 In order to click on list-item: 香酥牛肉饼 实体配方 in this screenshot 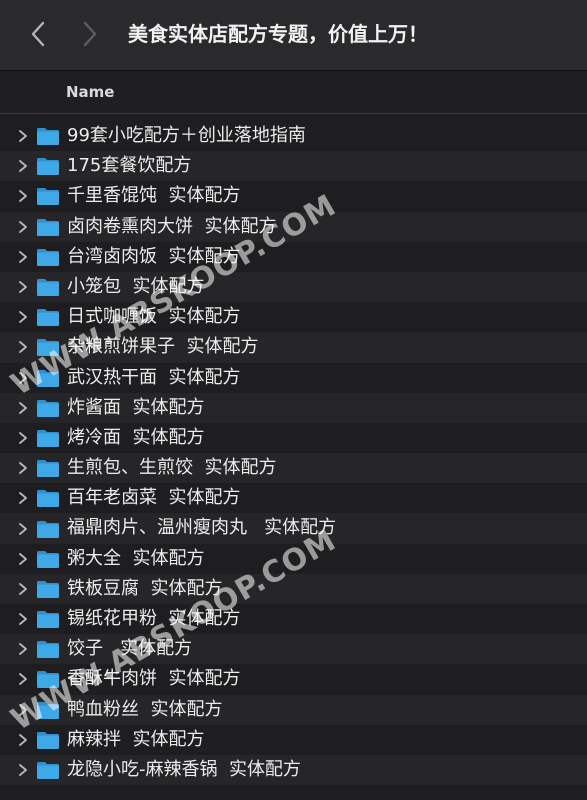, I will do `click(293, 679)`.